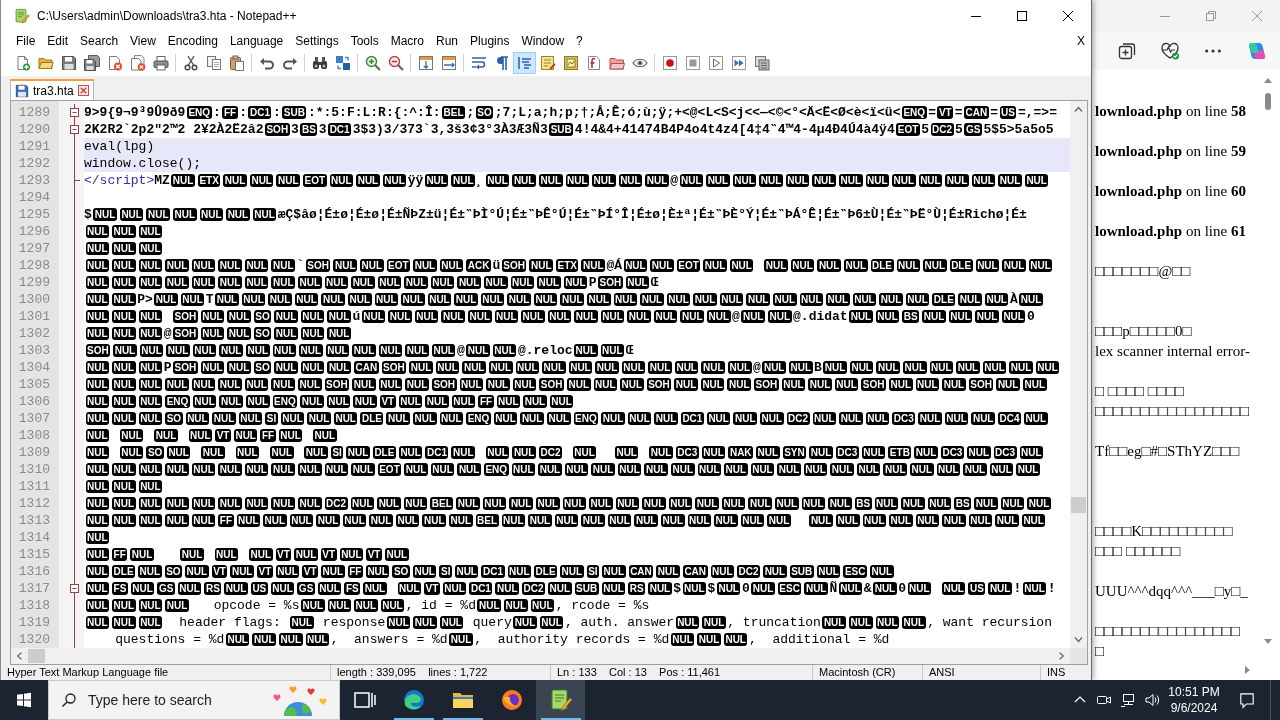 This screenshot has height=720, width=1280. What do you see at coordinates (34, 180) in the screenshot?
I see `line-number: 1293` at bounding box center [34, 180].